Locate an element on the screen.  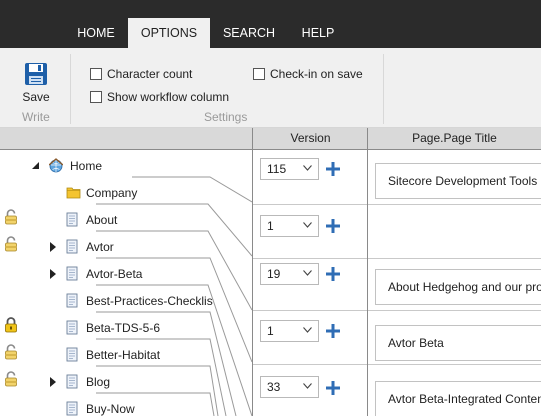
version-value: 19 is located at coordinates (274, 274).